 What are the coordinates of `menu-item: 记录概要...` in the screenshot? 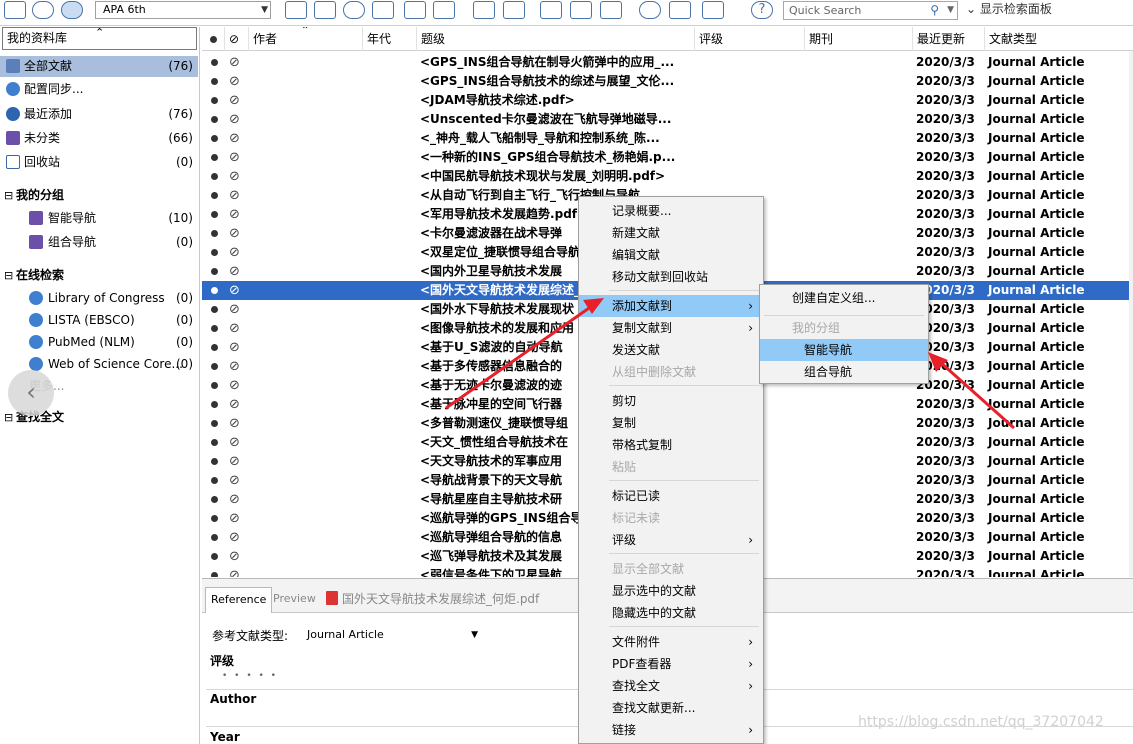 It's located at (671, 211).